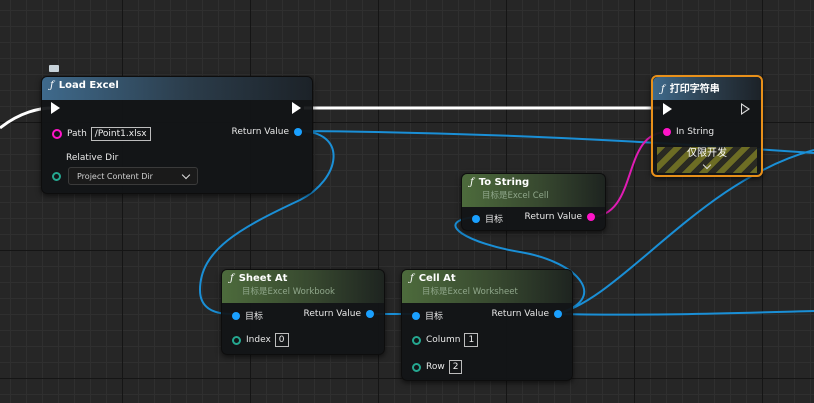 This screenshot has height=403, width=814. I want to click on index-row: Index 0, so click(258, 340).